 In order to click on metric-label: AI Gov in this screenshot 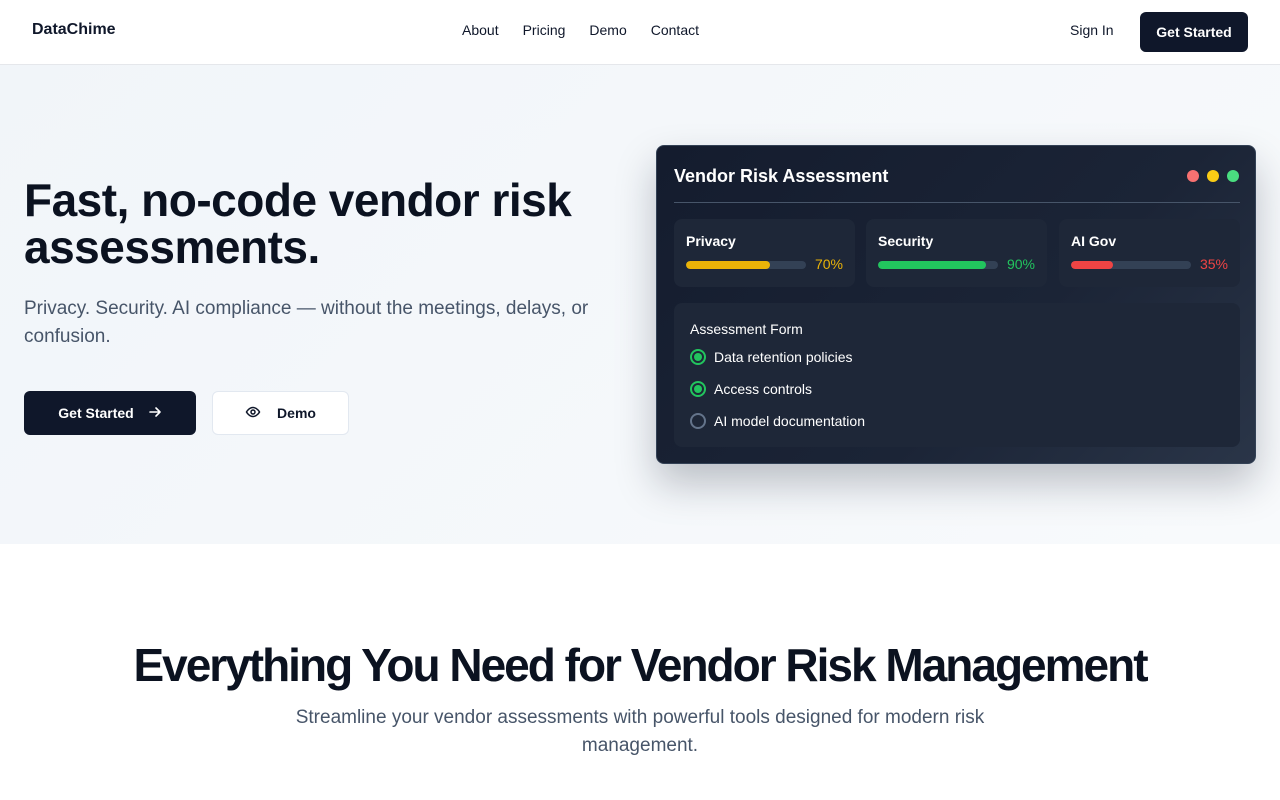, I will do `click(1094, 241)`.